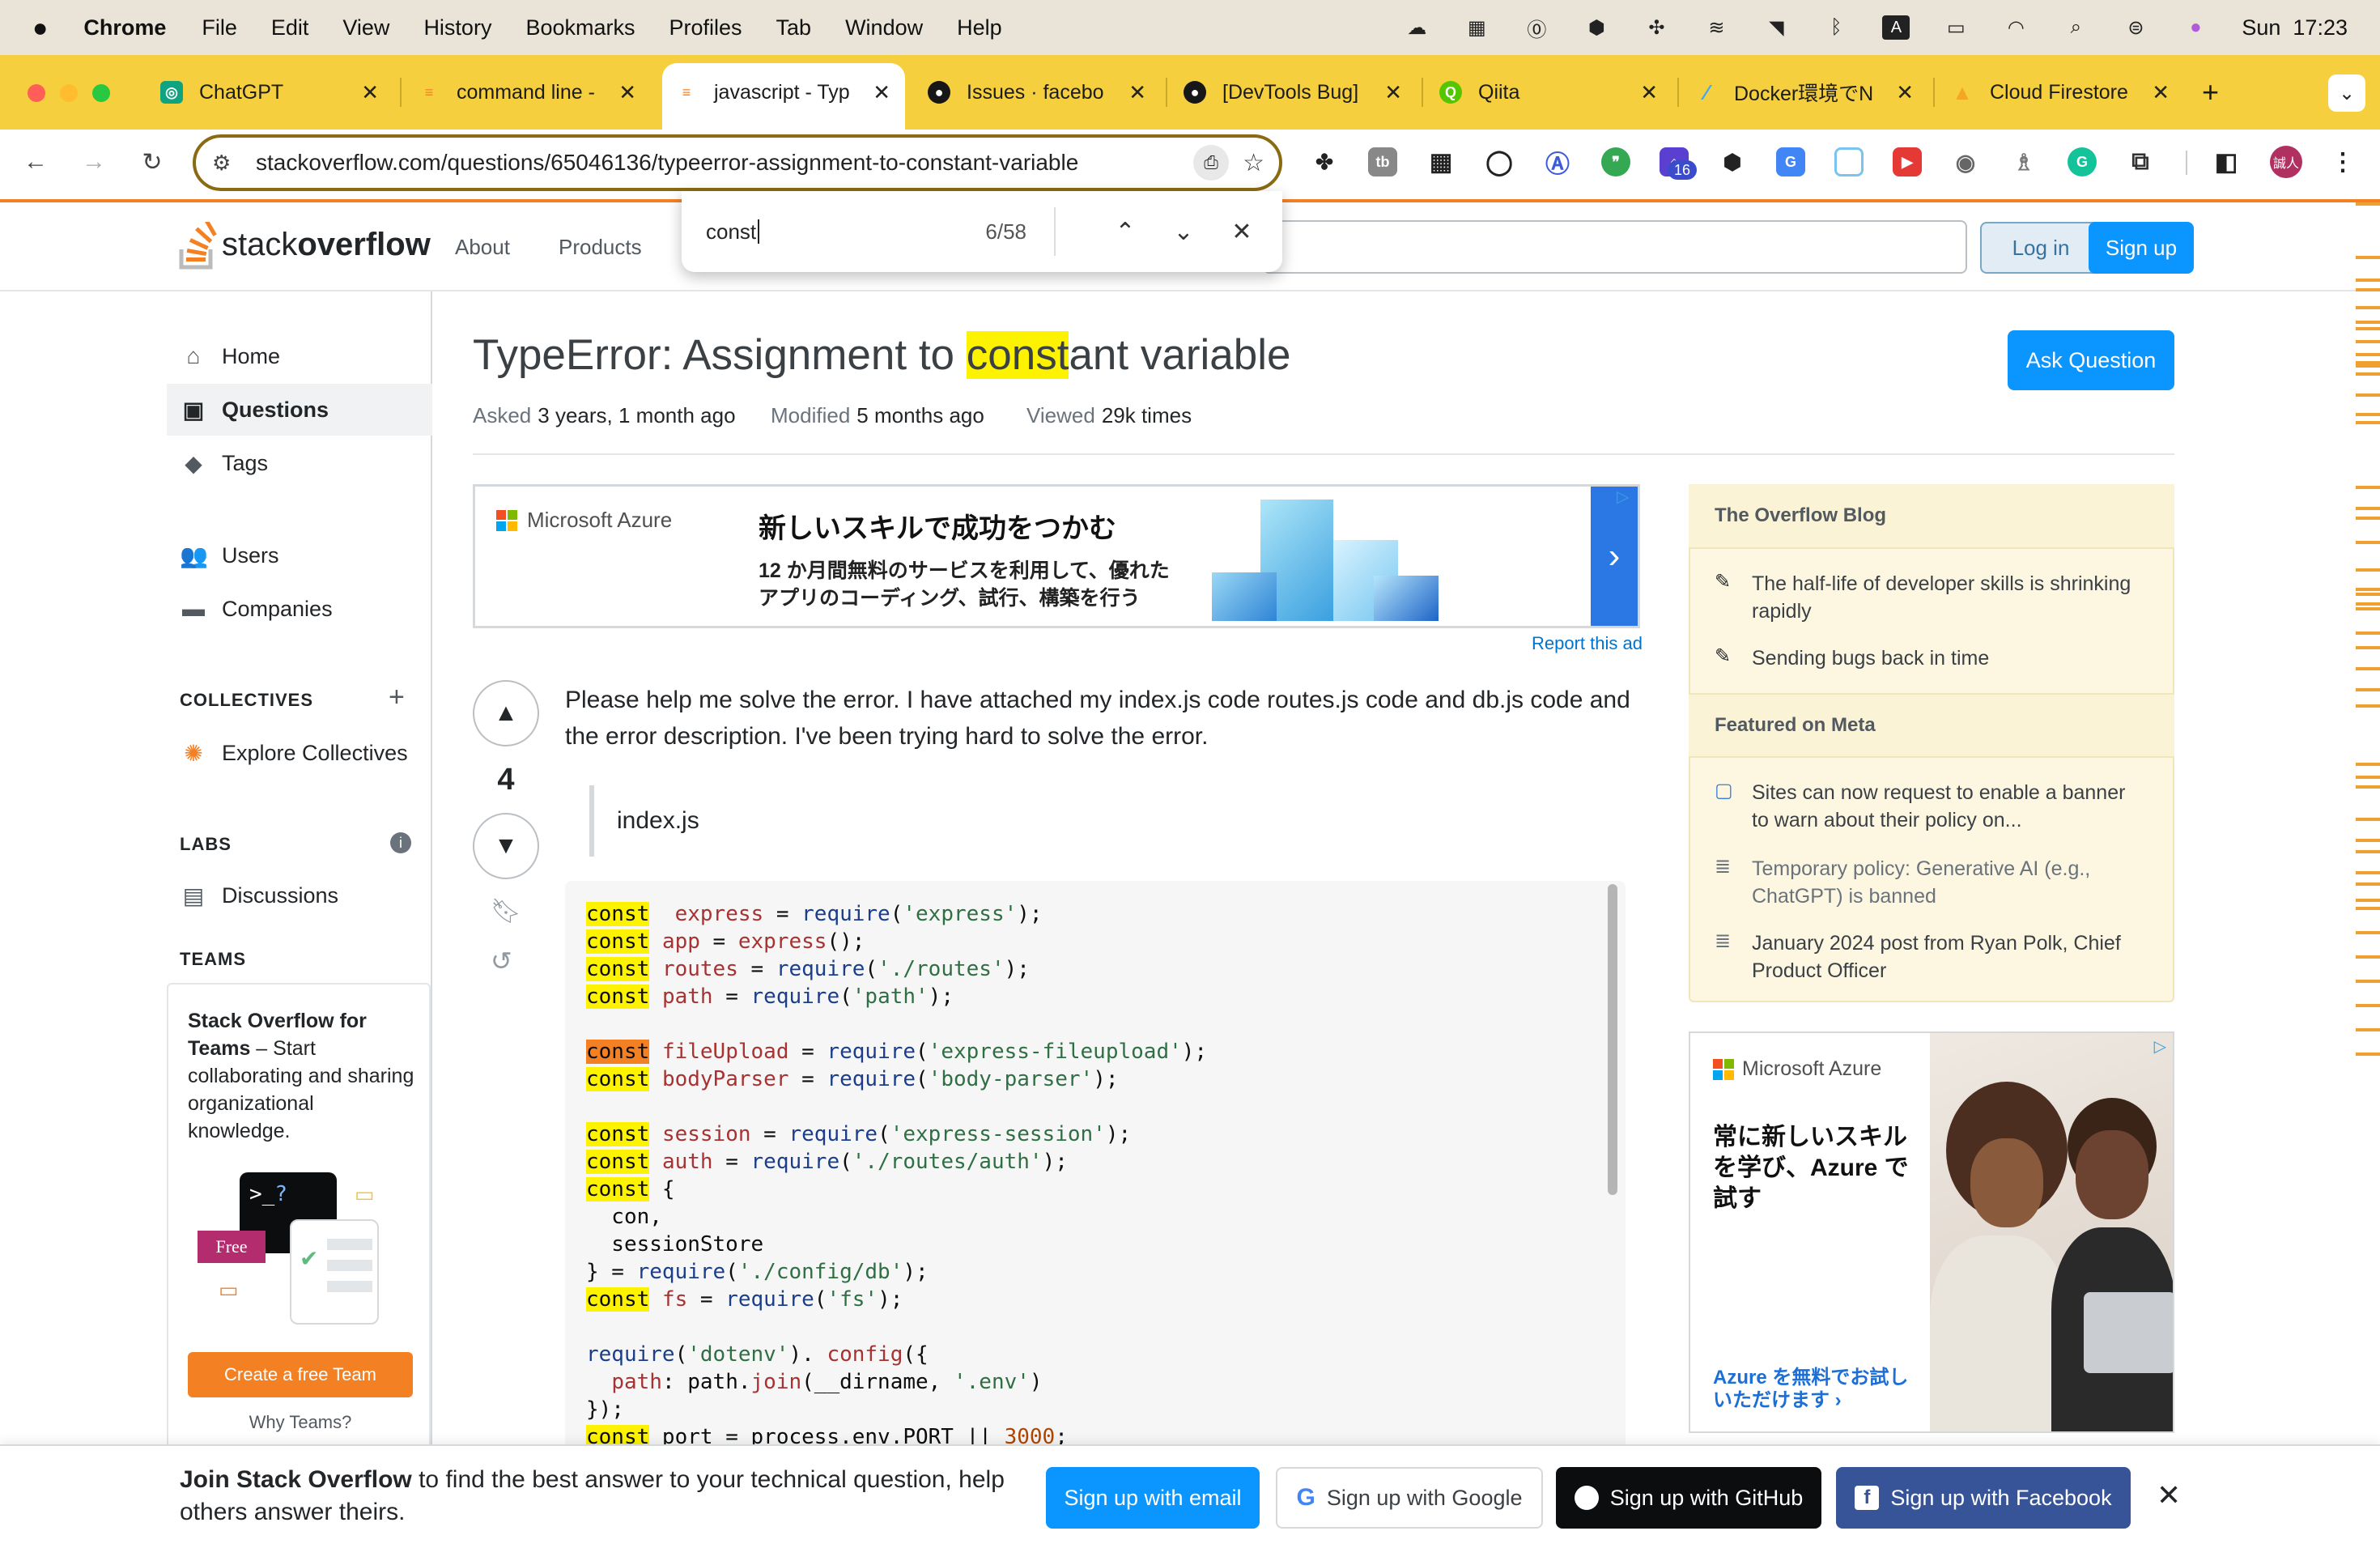  I want to click on sidebar-item-explore-collectives: ✺ Explore Collectives, so click(293, 754).